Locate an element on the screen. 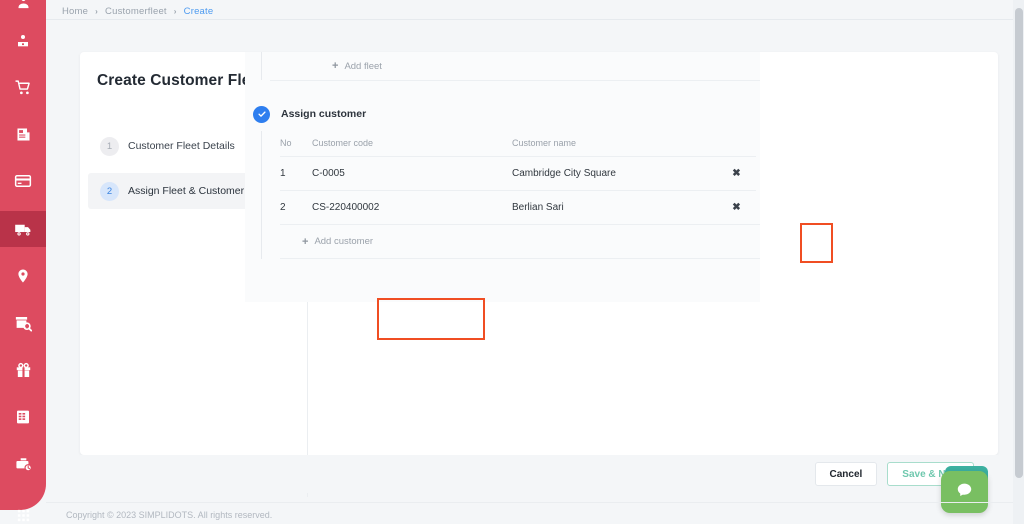 The height and width of the screenshot is (524, 1024). assign-customer-title: Assign customer is located at coordinates (324, 114).